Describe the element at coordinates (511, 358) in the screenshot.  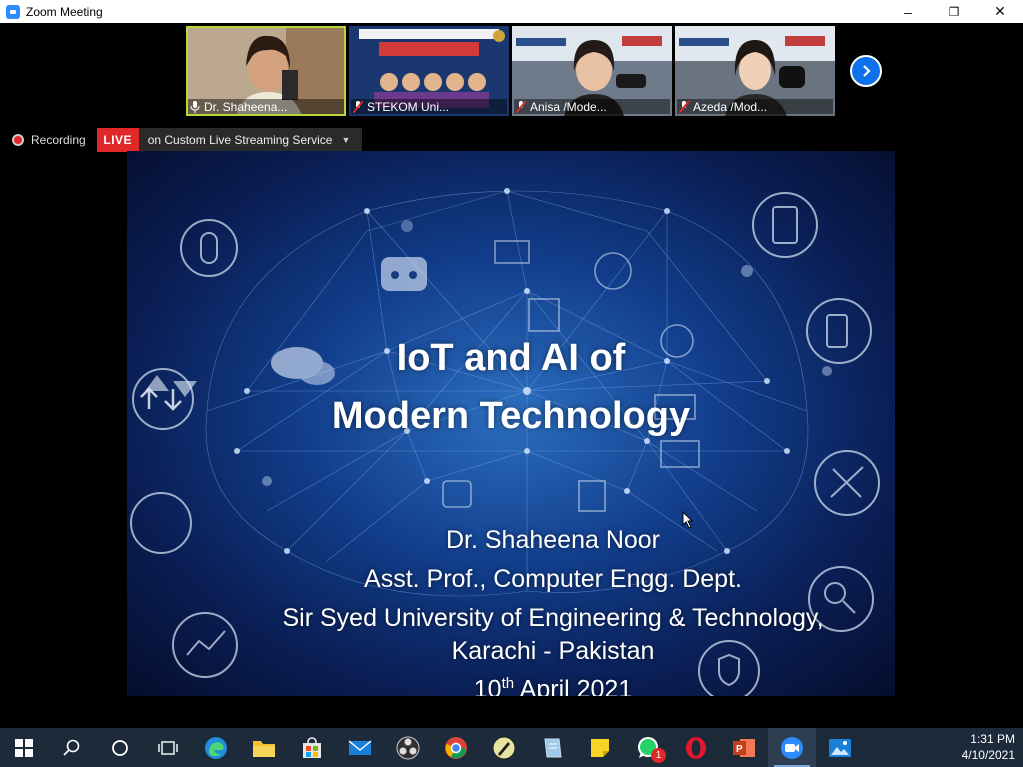
I see `slide-title-line1: IoT and AI of` at that location.